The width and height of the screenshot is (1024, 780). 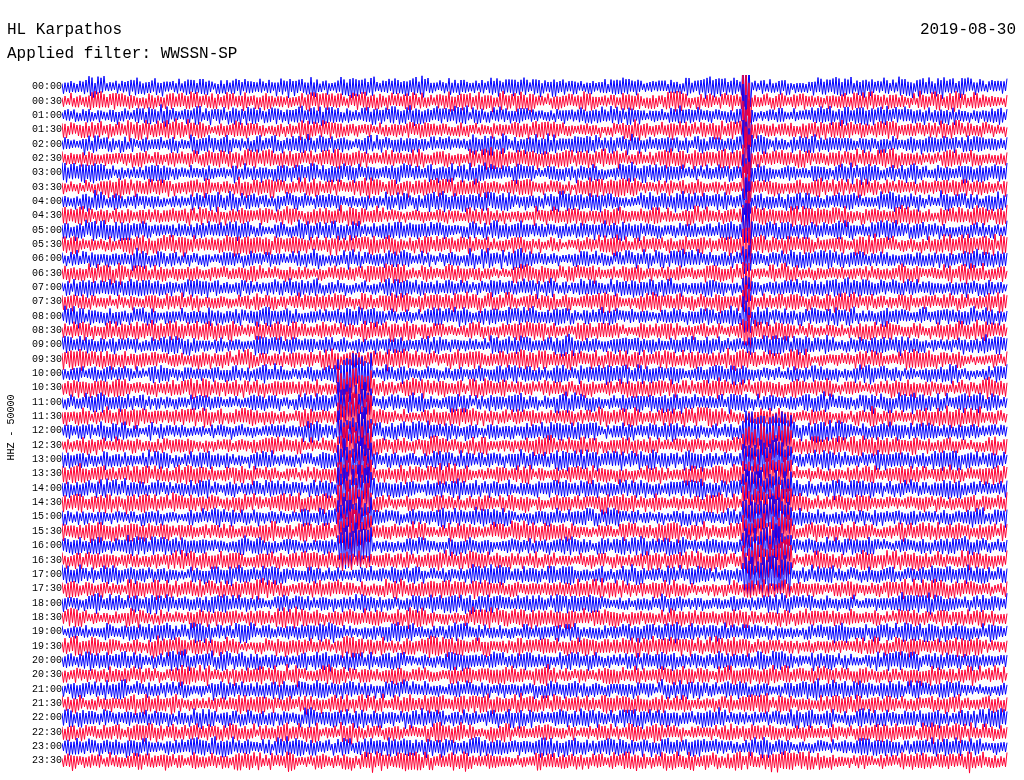 I want to click on time-label: 00:00, so click(x=47, y=87).